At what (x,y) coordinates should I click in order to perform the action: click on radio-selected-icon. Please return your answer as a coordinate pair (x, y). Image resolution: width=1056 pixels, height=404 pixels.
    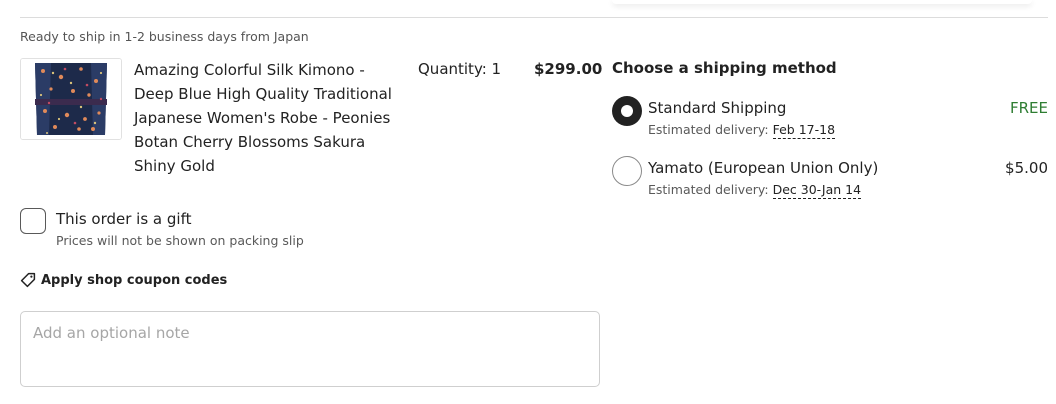
    Looking at the image, I should click on (627, 111).